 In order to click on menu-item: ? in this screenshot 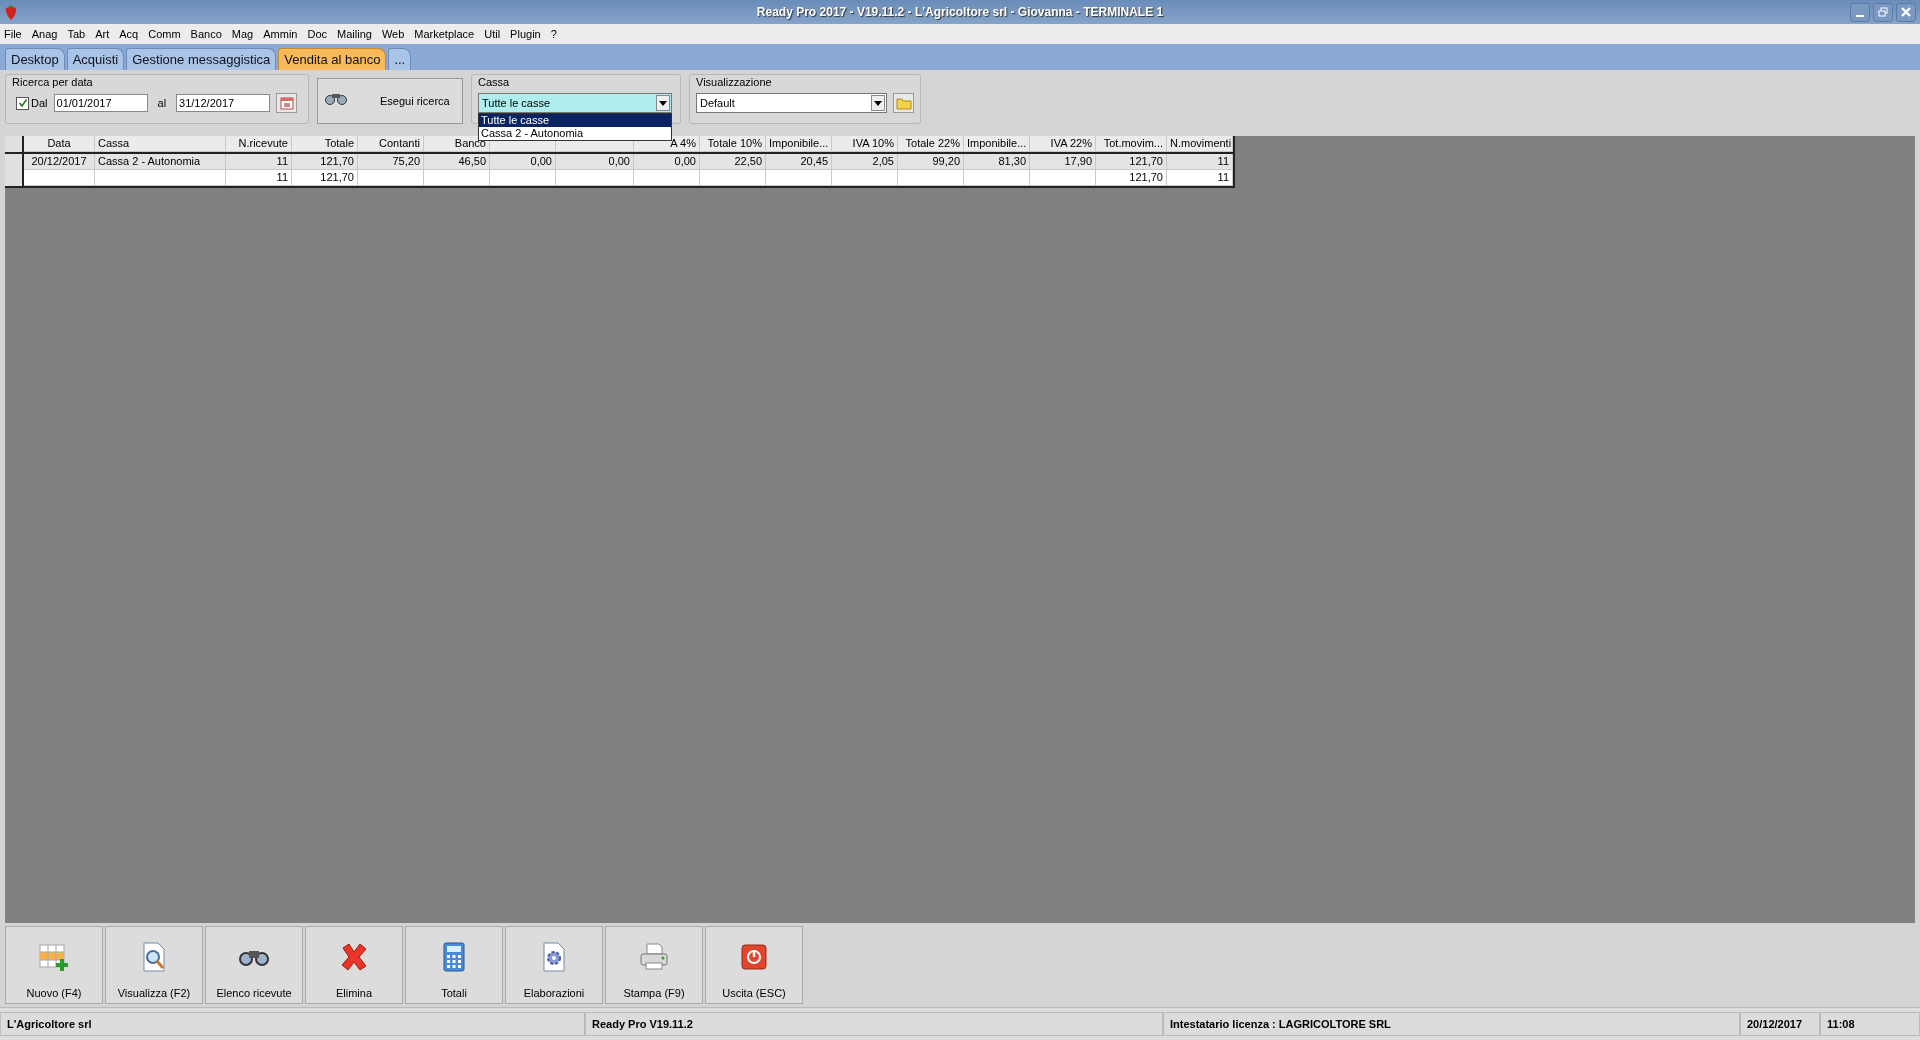, I will do `click(553, 34)`.